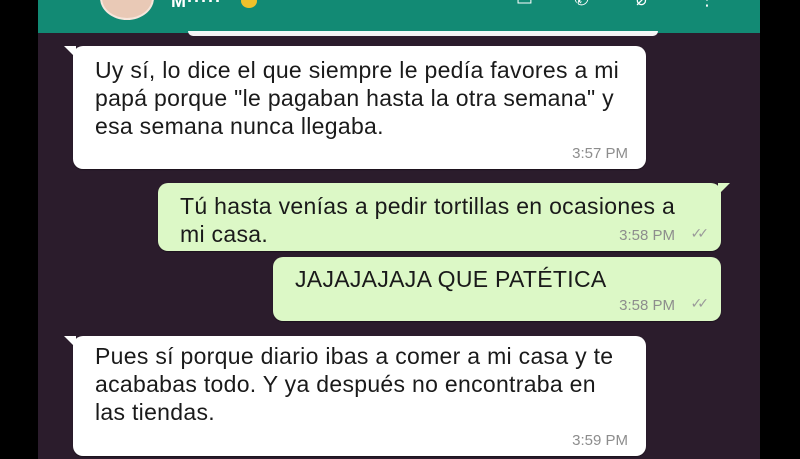 This screenshot has height=459, width=800. What do you see at coordinates (524, 4) in the screenshot?
I see `video-call-icon: ▭` at bounding box center [524, 4].